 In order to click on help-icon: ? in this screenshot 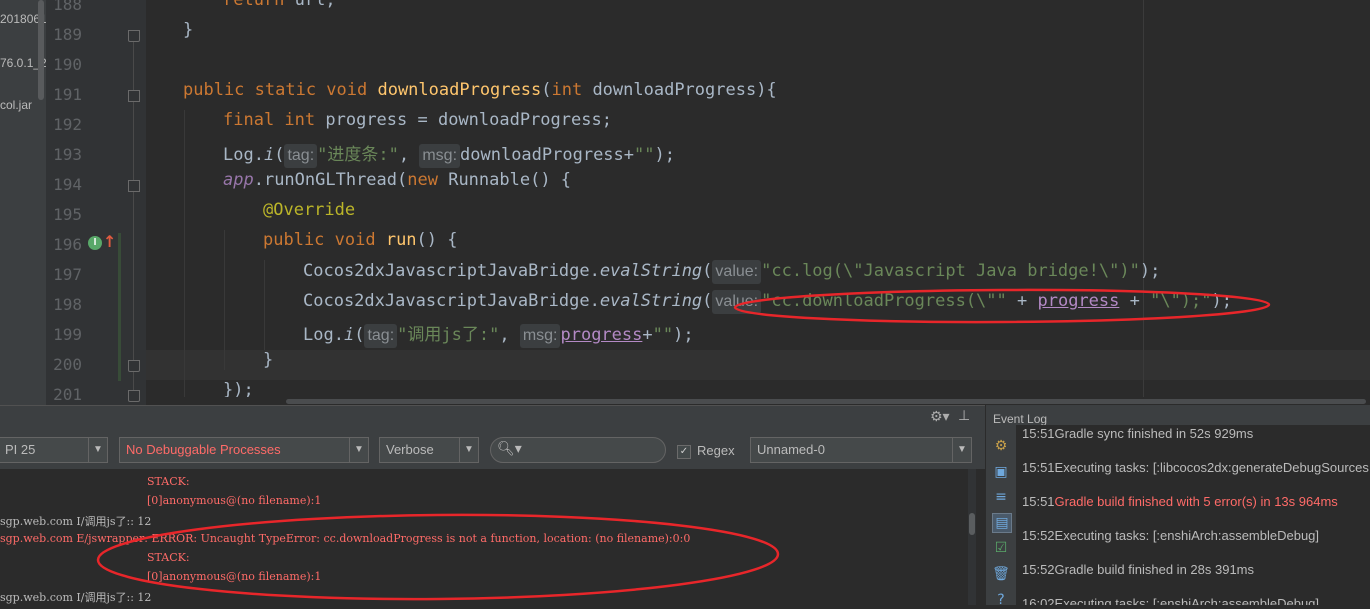, I will do `click(1001, 600)`.